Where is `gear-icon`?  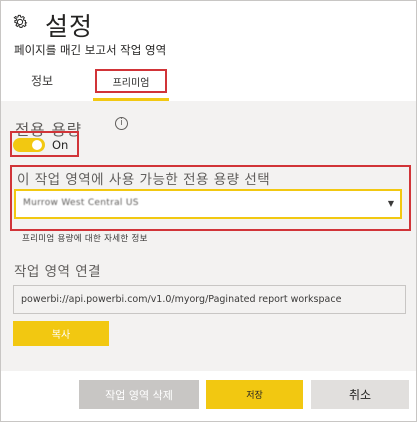 gear-icon is located at coordinates (20, 21).